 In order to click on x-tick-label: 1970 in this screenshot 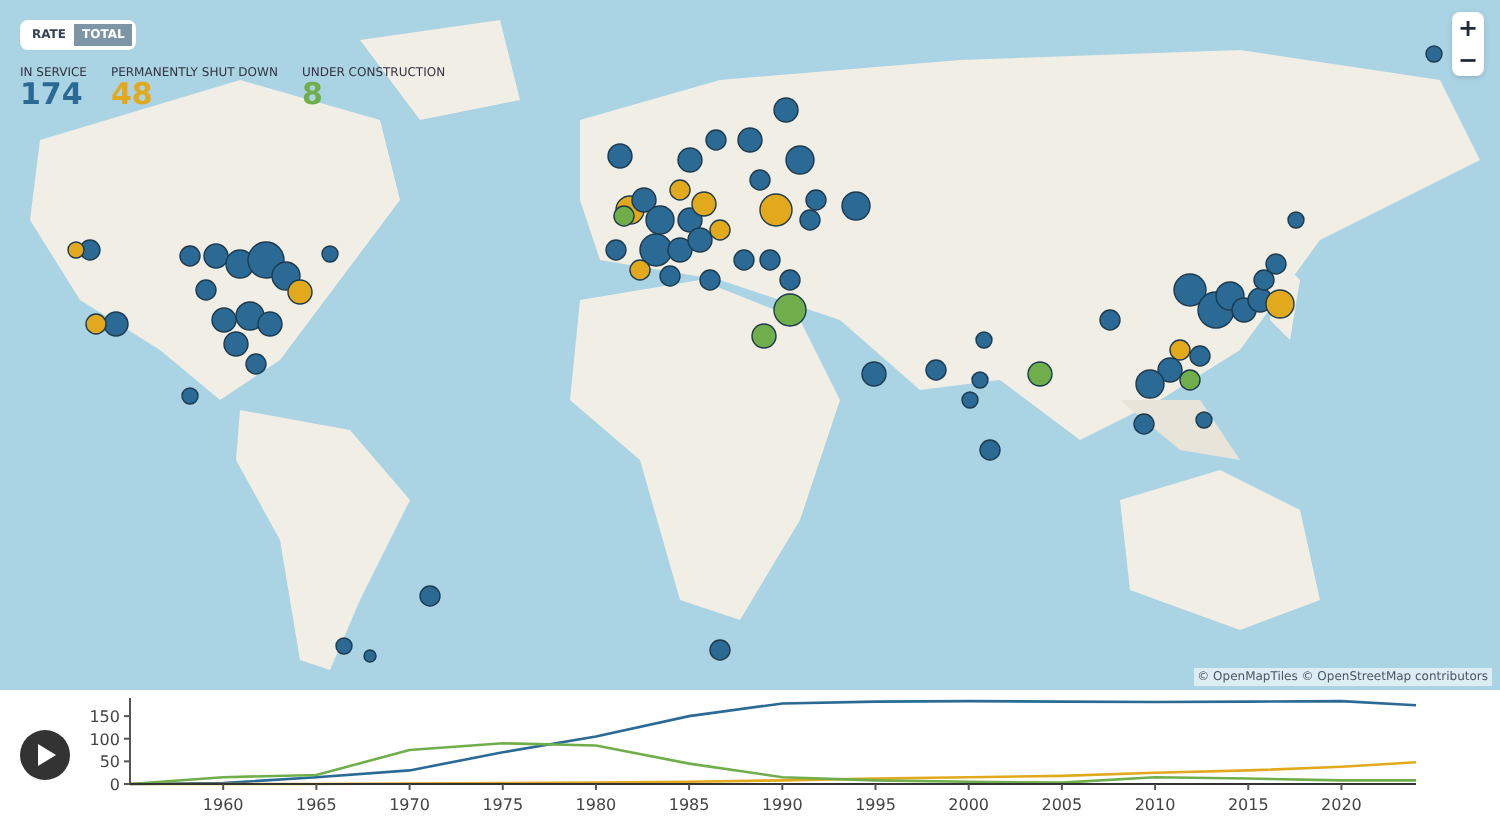, I will do `click(409, 805)`.